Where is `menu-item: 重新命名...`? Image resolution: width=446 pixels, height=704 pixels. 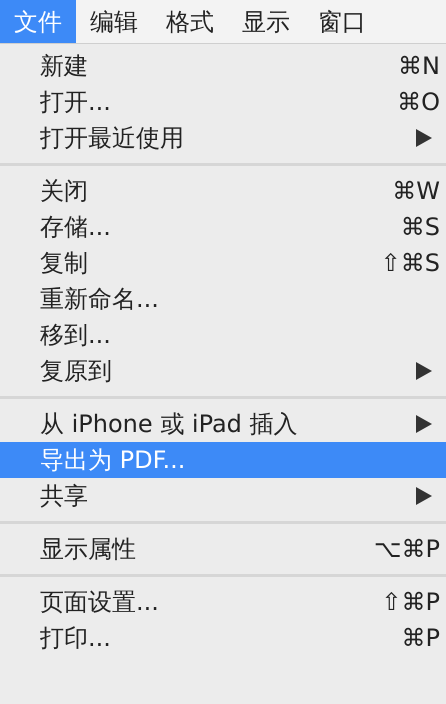
menu-item: 重新命名... is located at coordinates (223, 299).